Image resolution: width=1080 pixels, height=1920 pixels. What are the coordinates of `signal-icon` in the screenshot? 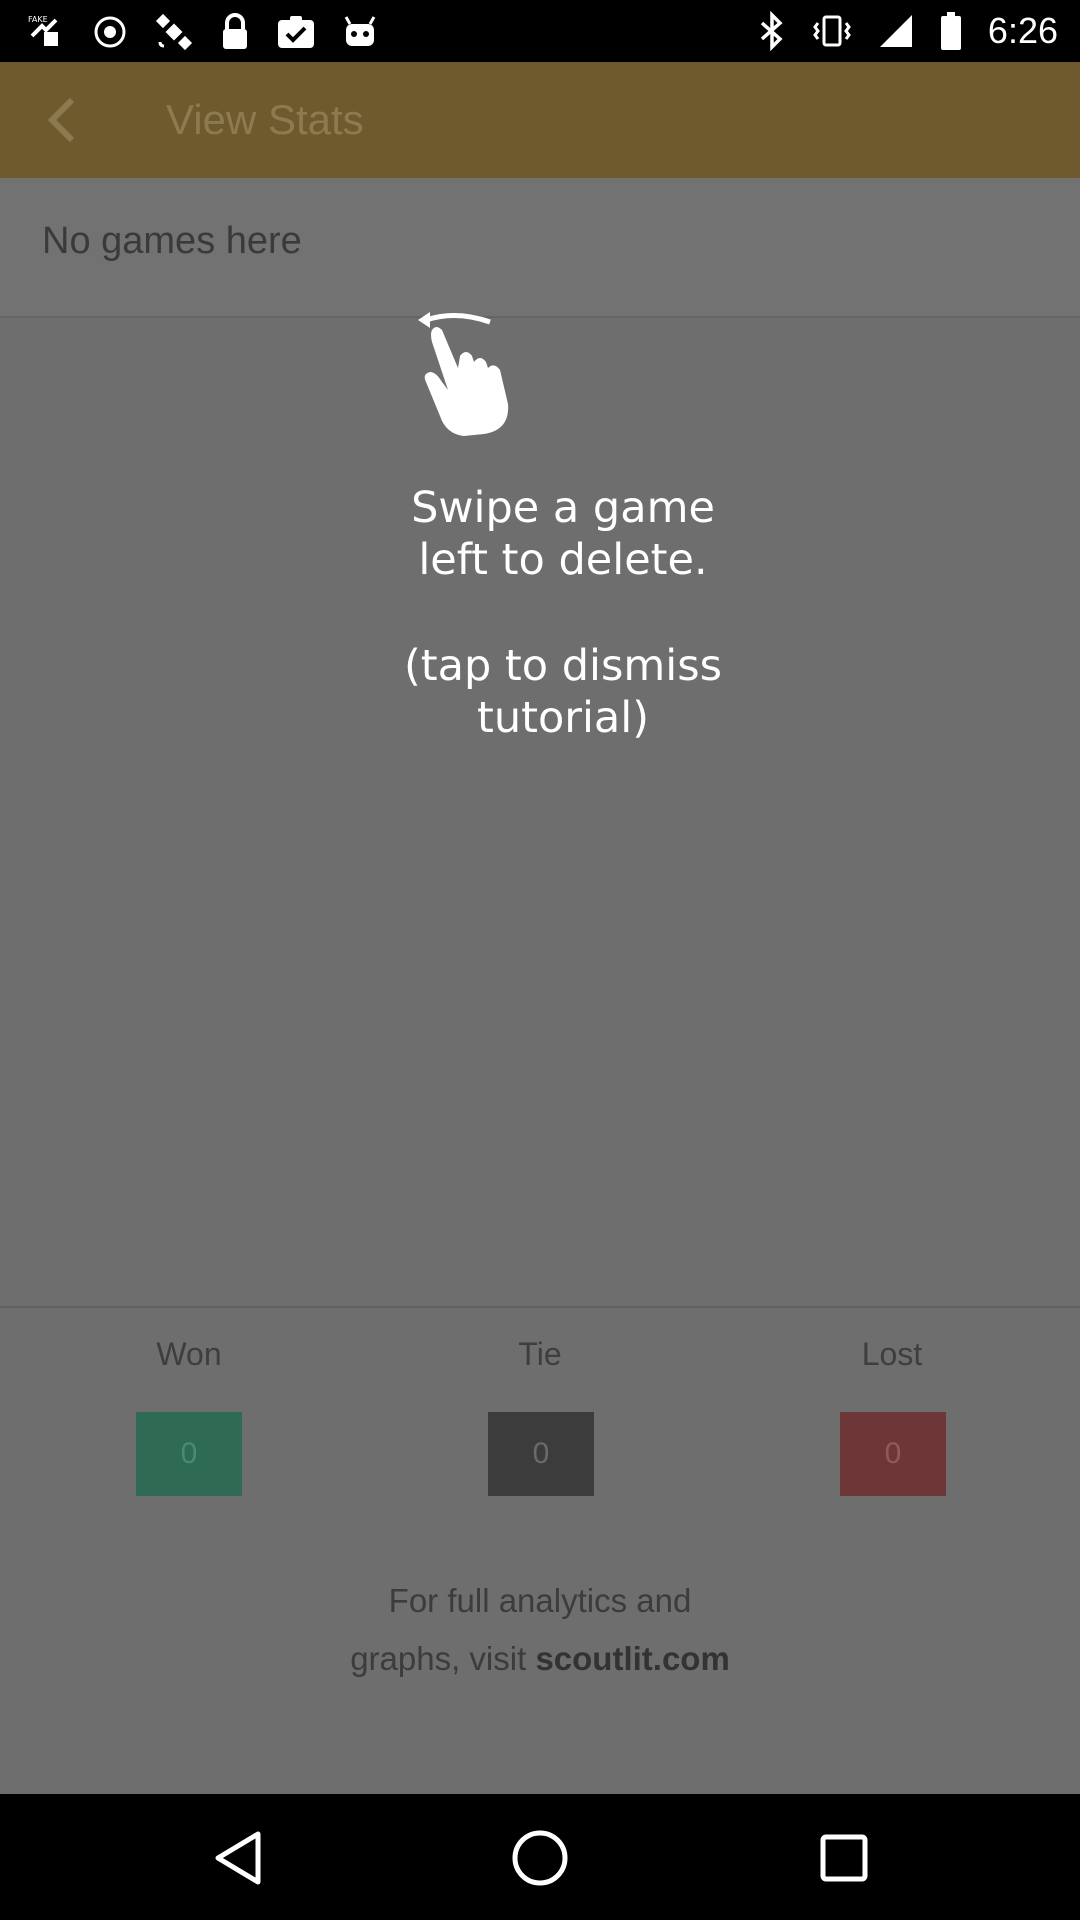 It's located at (896, 31).